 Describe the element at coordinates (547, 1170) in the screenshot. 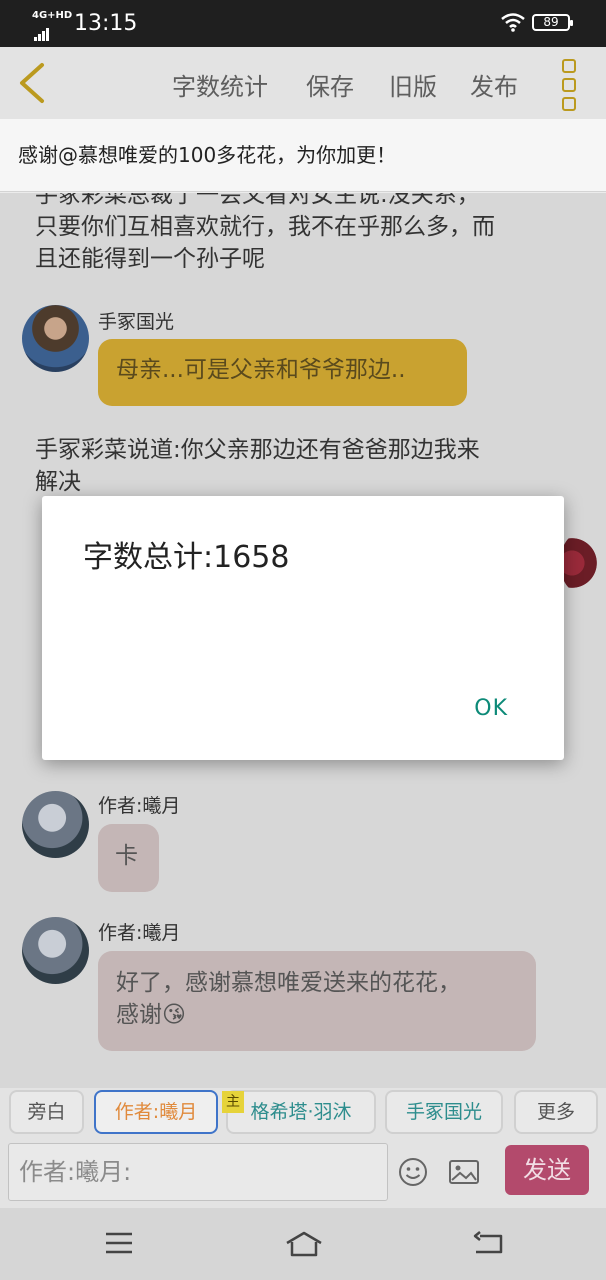

I see `send-button: 发送` at that location.